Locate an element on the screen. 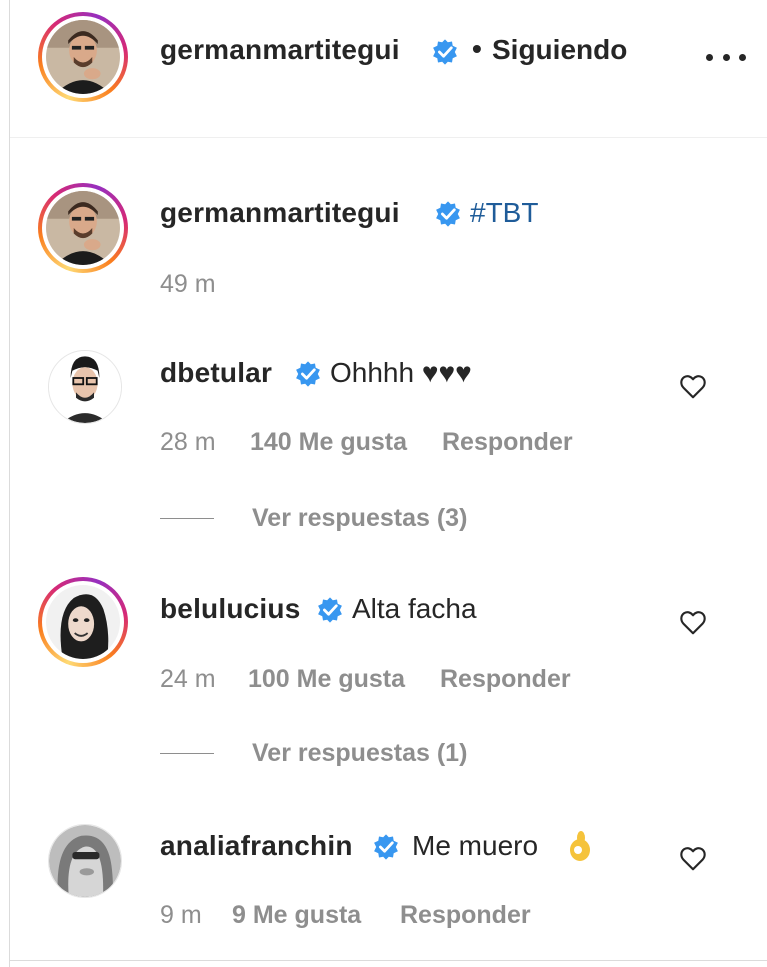 This screenshot has height=967, width=767. caption-time: 49 m is located at coordinates (188, 284).